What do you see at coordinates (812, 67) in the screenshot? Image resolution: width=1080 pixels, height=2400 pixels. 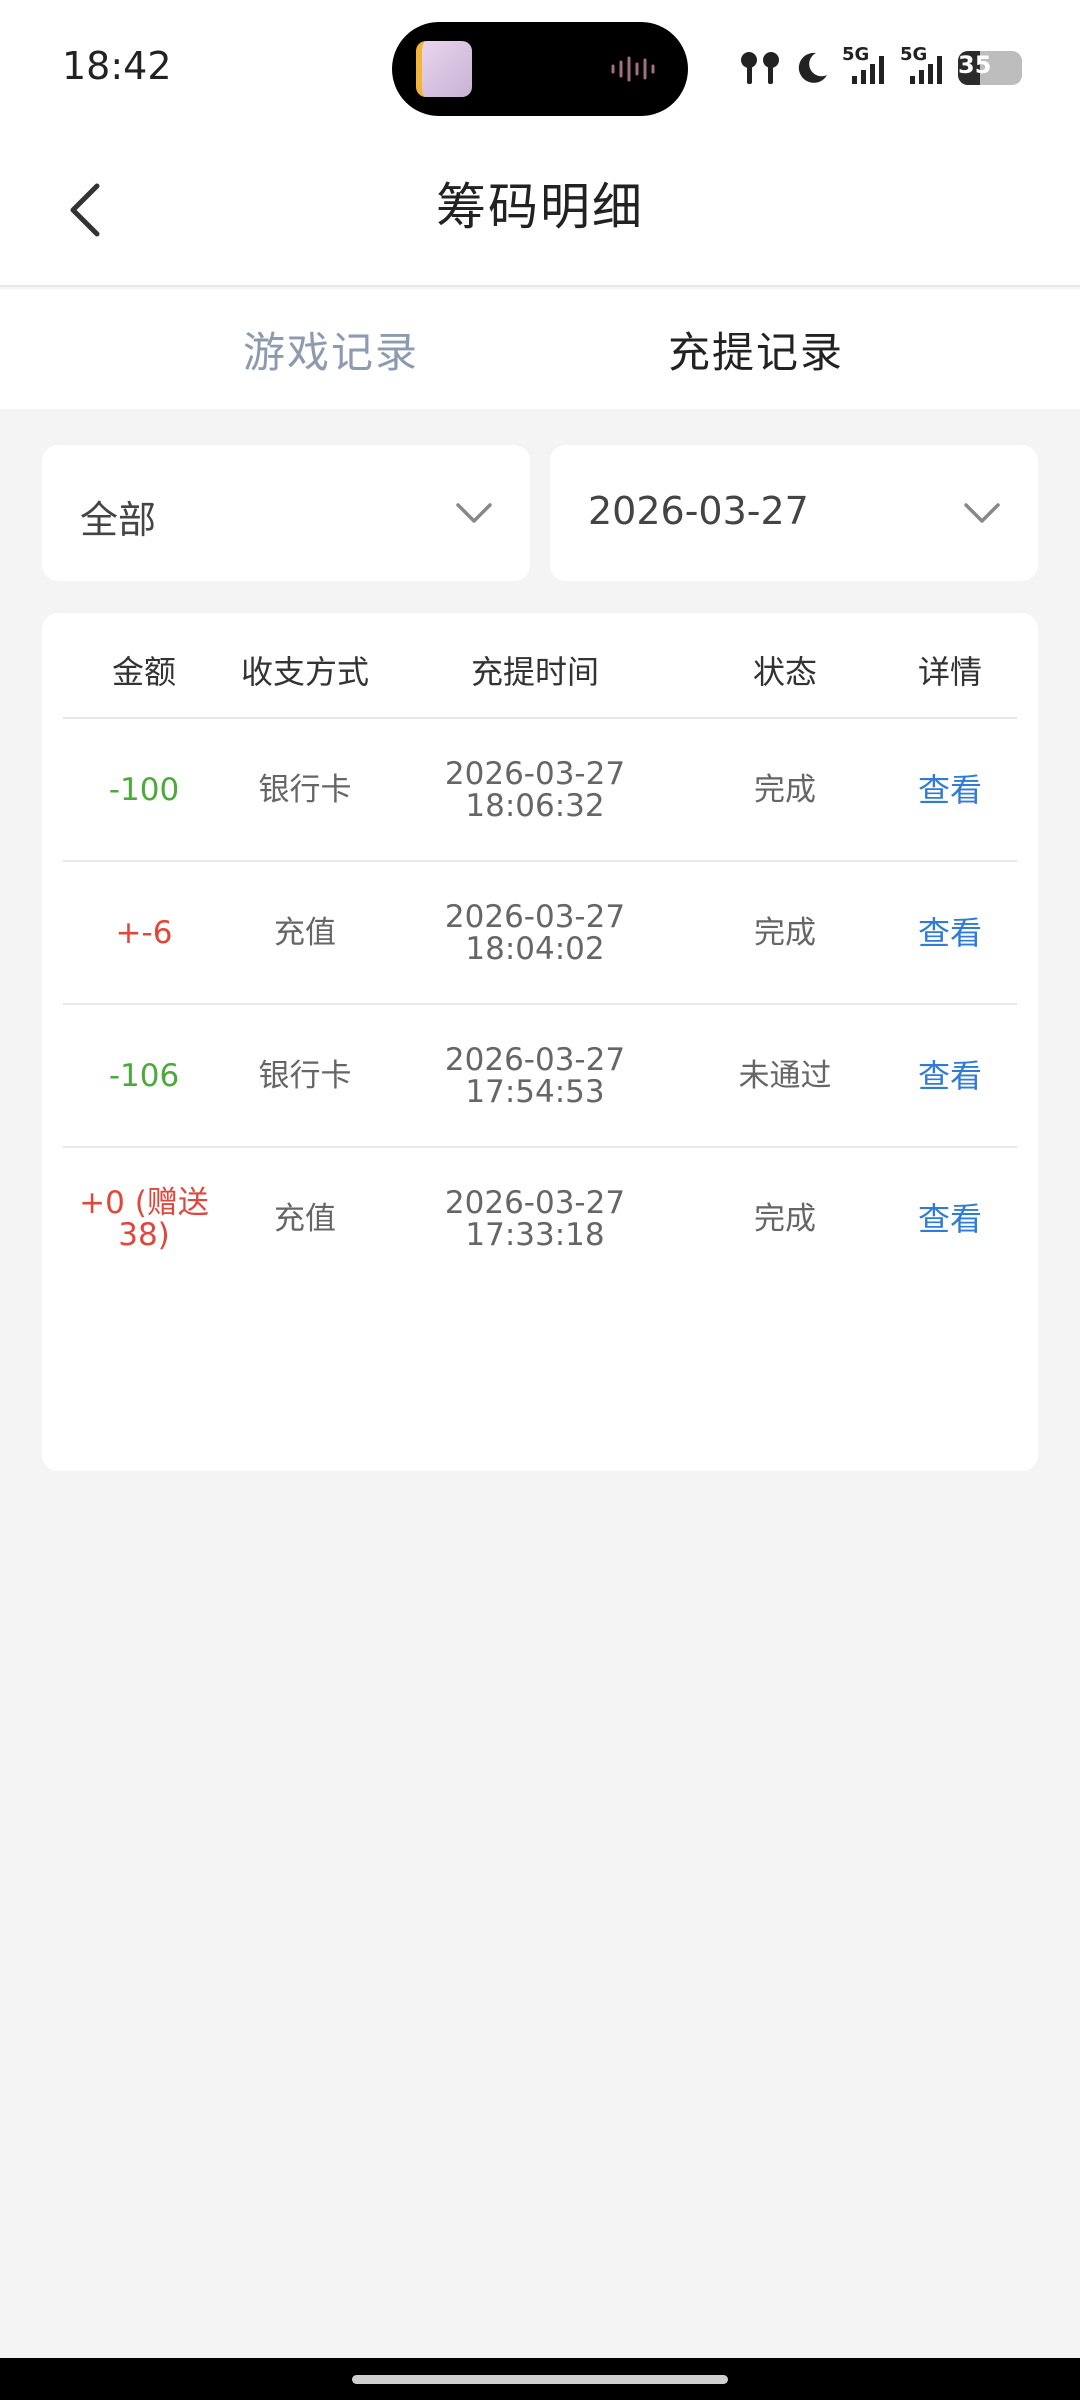 I see `moon-icon` at bounding box center [812, 67].